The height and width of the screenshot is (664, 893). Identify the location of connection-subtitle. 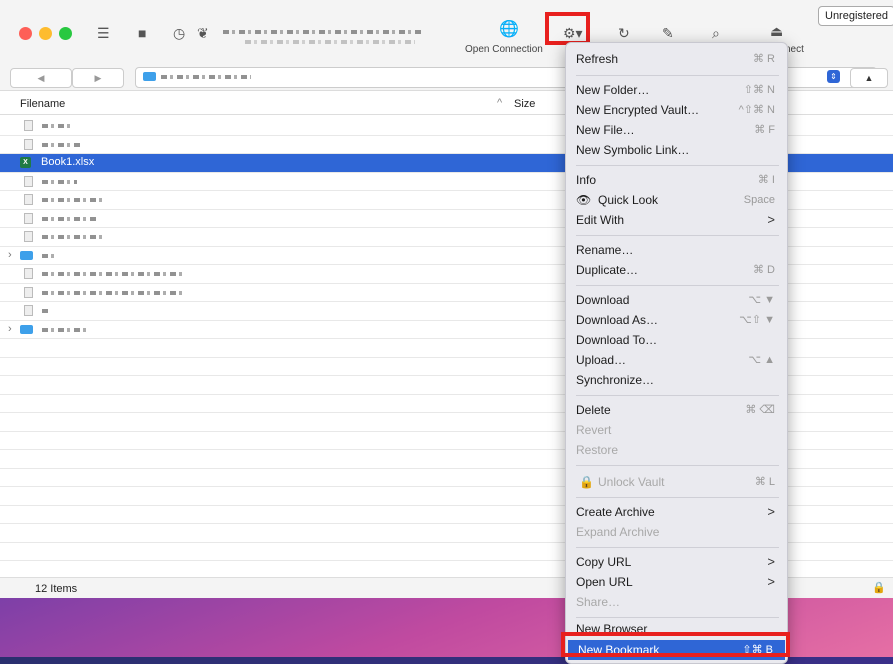
(330, 42).